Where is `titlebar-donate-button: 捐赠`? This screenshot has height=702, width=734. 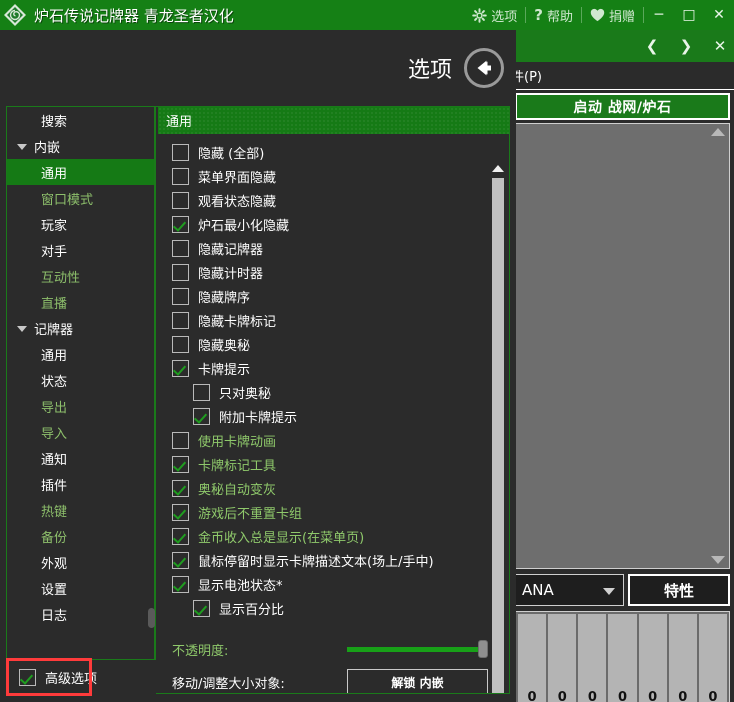 titlebar-donate-button: 捐赠 is located at coordinates (612, 15).